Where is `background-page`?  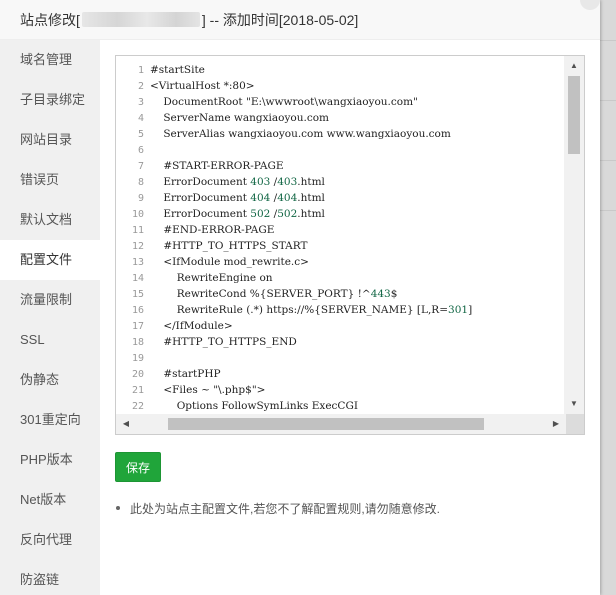
background-page is located at coordinates (608, 297).